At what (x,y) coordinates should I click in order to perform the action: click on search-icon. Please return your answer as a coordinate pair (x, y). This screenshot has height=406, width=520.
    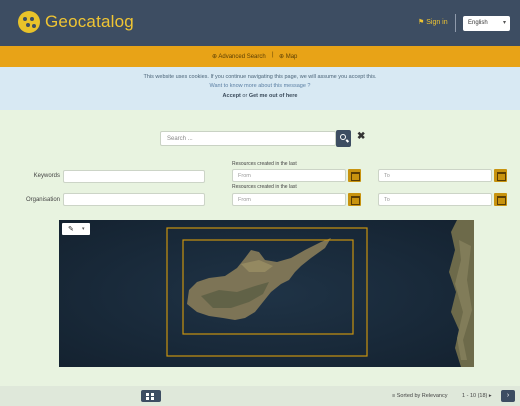
    Looking at the image, I should click on (343, 137).